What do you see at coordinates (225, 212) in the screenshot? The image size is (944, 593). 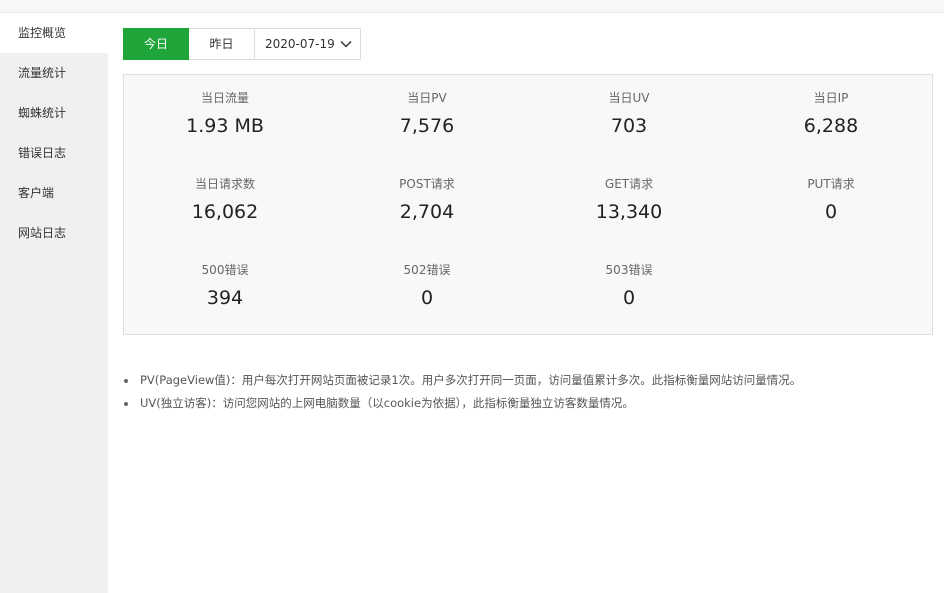 I see `stat-value: 16,062` at bounding box center [225, 212].